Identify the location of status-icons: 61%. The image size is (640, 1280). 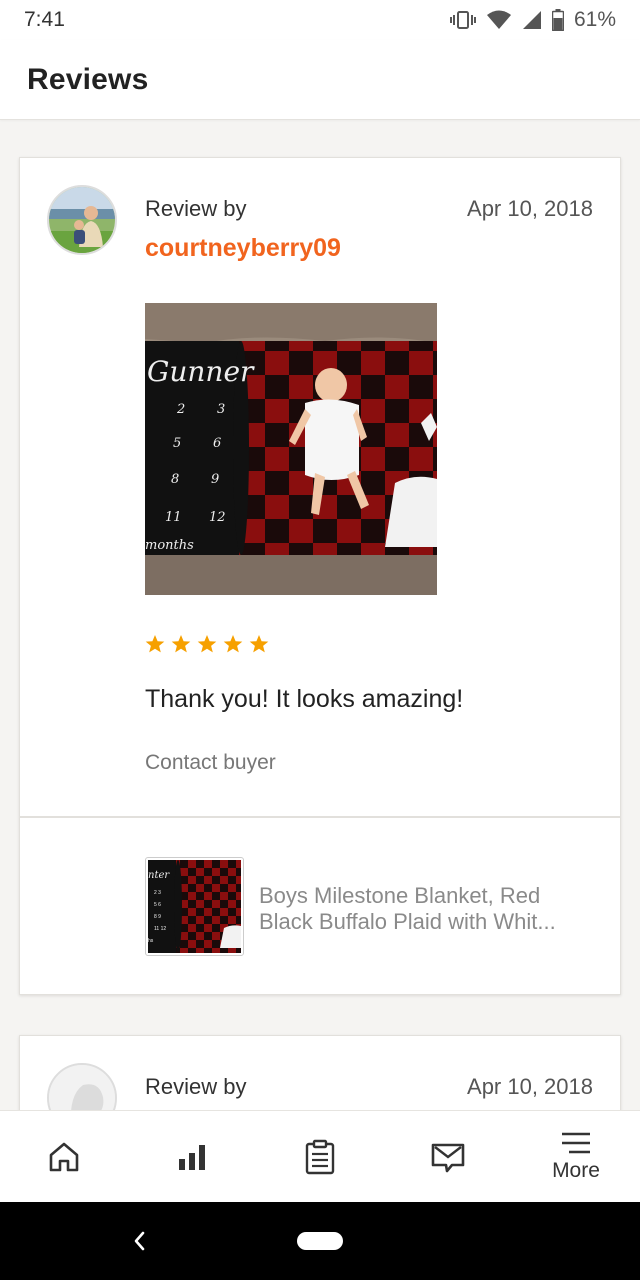
(532, 20).